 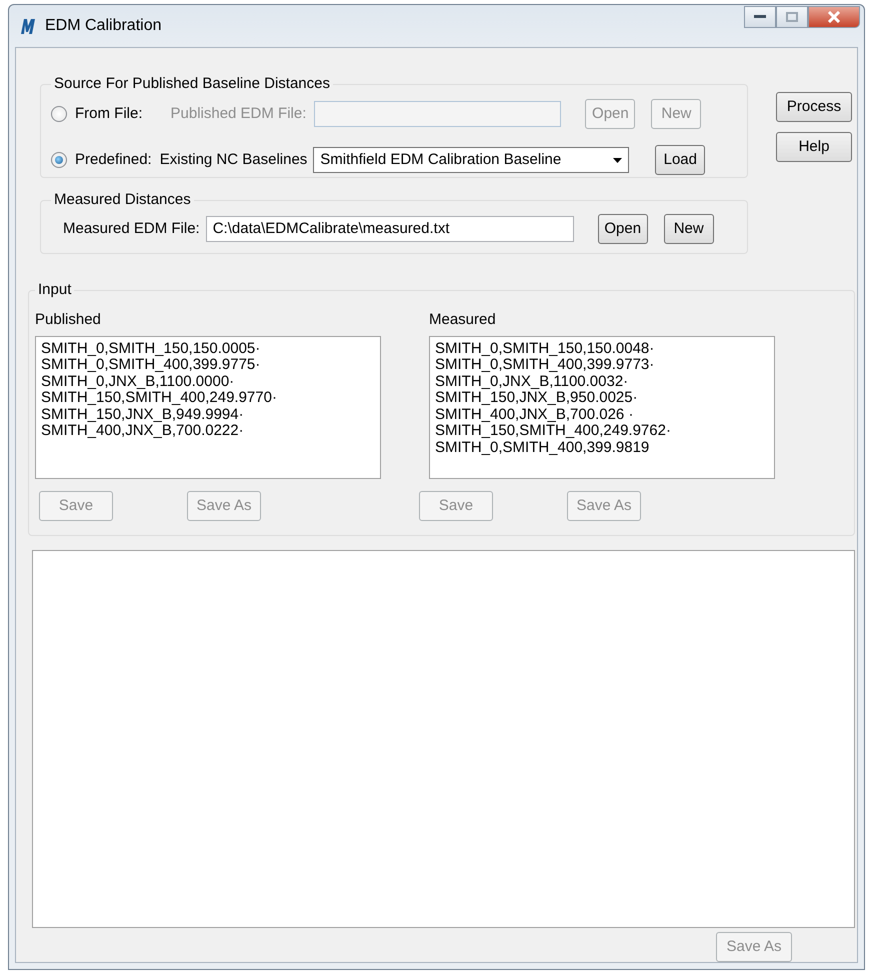 What do you see at coordinates (138, 382) in the screenshot?
I see `list-line: SMITH_0,JNX_B,1100.0000·` at bounding box center [138, 382].